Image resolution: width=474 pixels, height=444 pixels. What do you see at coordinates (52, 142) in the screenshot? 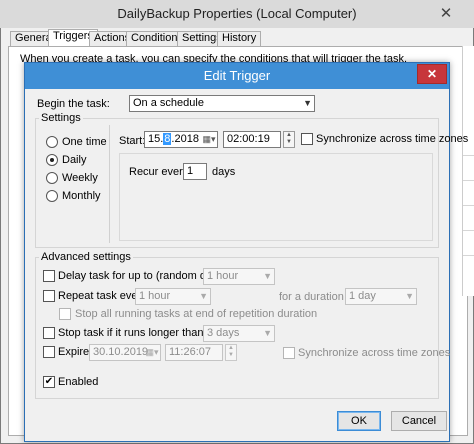
I see `radio-one-time` at bounding box center [52, 142].